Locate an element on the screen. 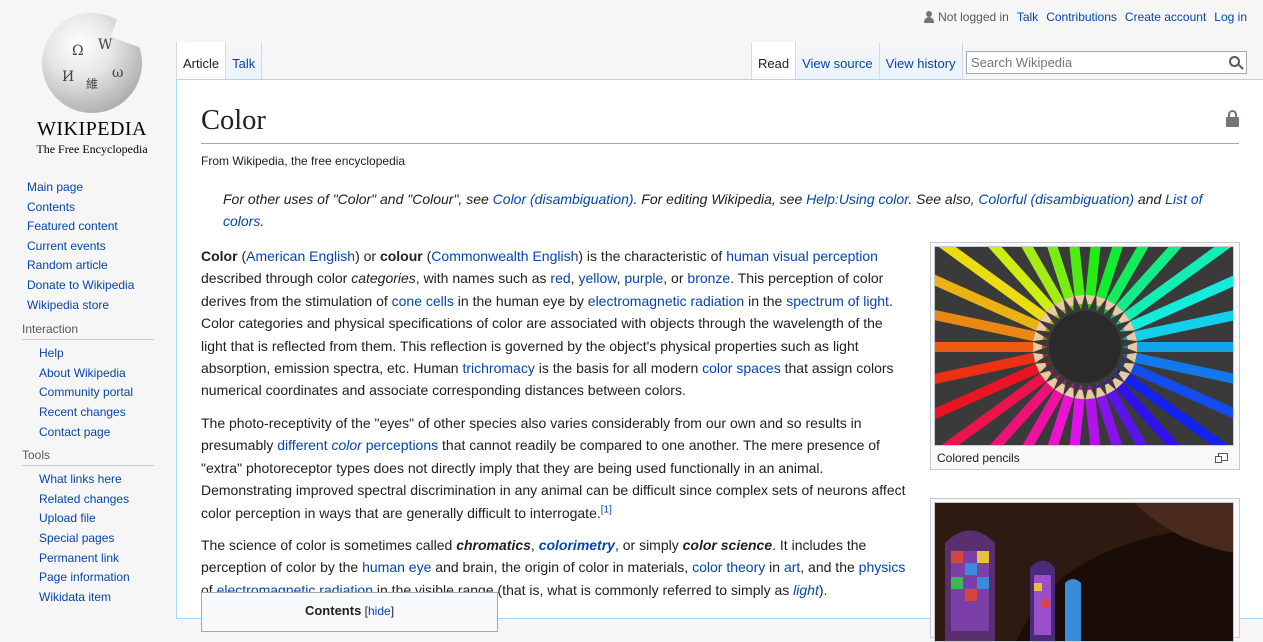 The width and height of the screenshot is (1263, 642). lock-icon is located at coordinates (1232, 118).